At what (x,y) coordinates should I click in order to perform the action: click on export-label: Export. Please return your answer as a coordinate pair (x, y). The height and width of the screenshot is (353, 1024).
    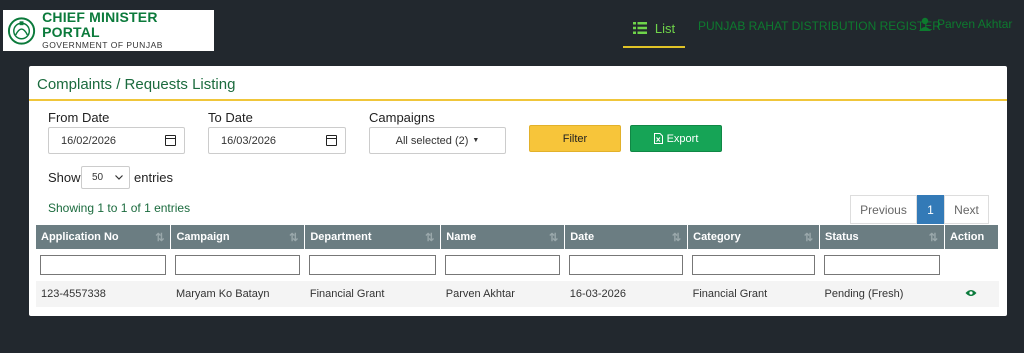
    Looking at the image, I should click on (682, 138).